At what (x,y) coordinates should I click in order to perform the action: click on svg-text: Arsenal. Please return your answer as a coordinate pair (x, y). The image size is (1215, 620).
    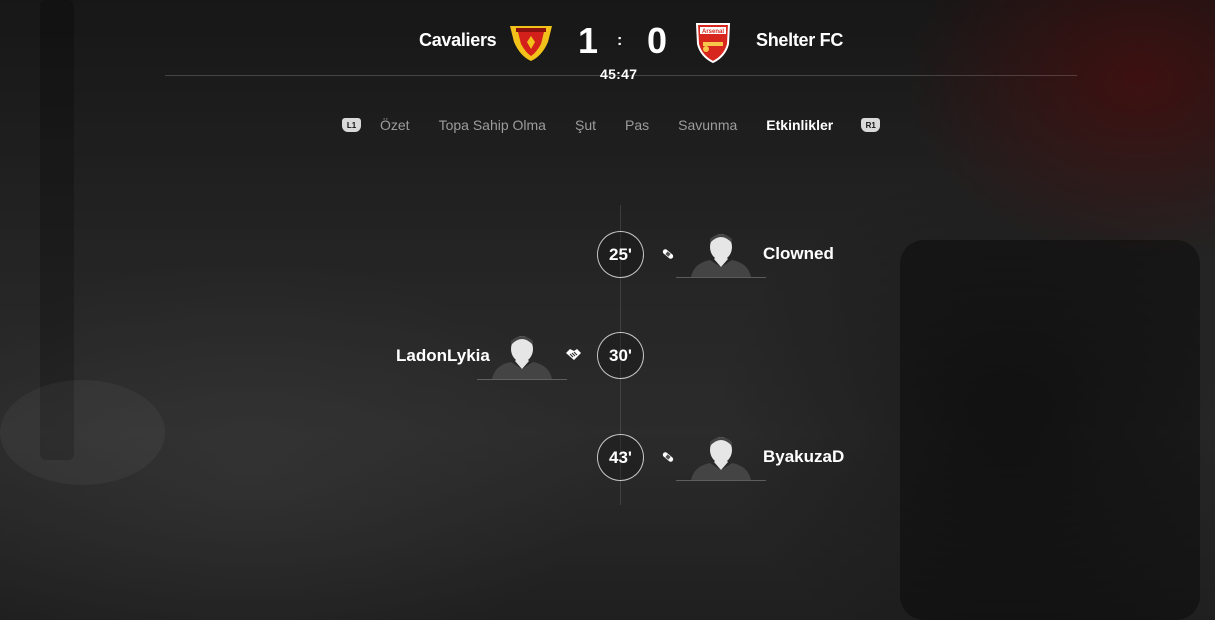
    Looking at the image, I should click on (713, 32).